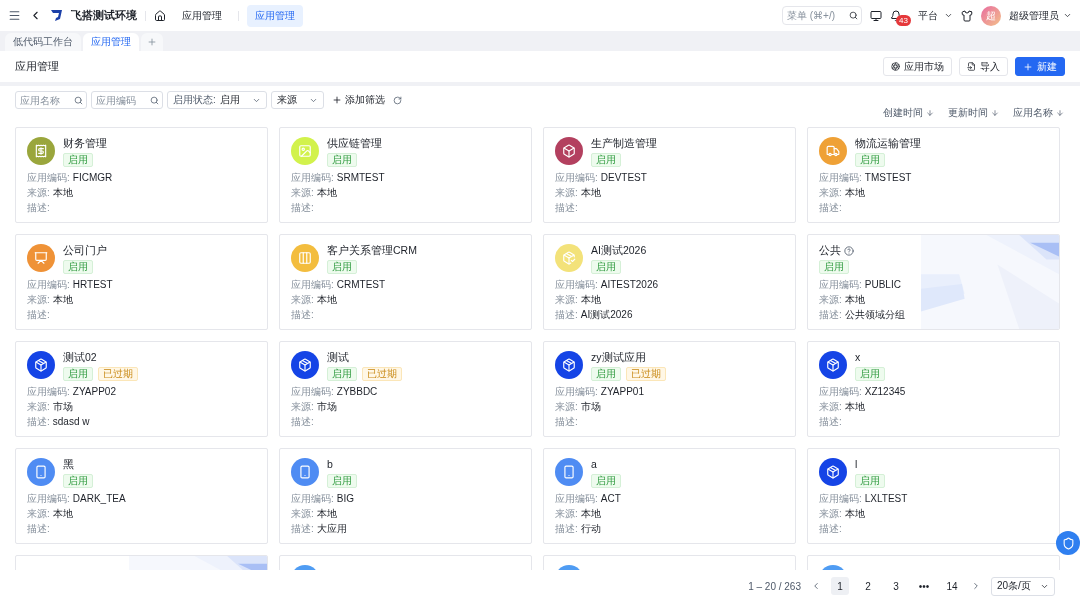 This screenshot has height=602, width=1080. Describe the element at coordinates (669, 282) in the screenshot. I see `app-card: AI测试2026 启用 应用编码: AITEST2026 来源: 本地 描述: AI测试2026` at that location.